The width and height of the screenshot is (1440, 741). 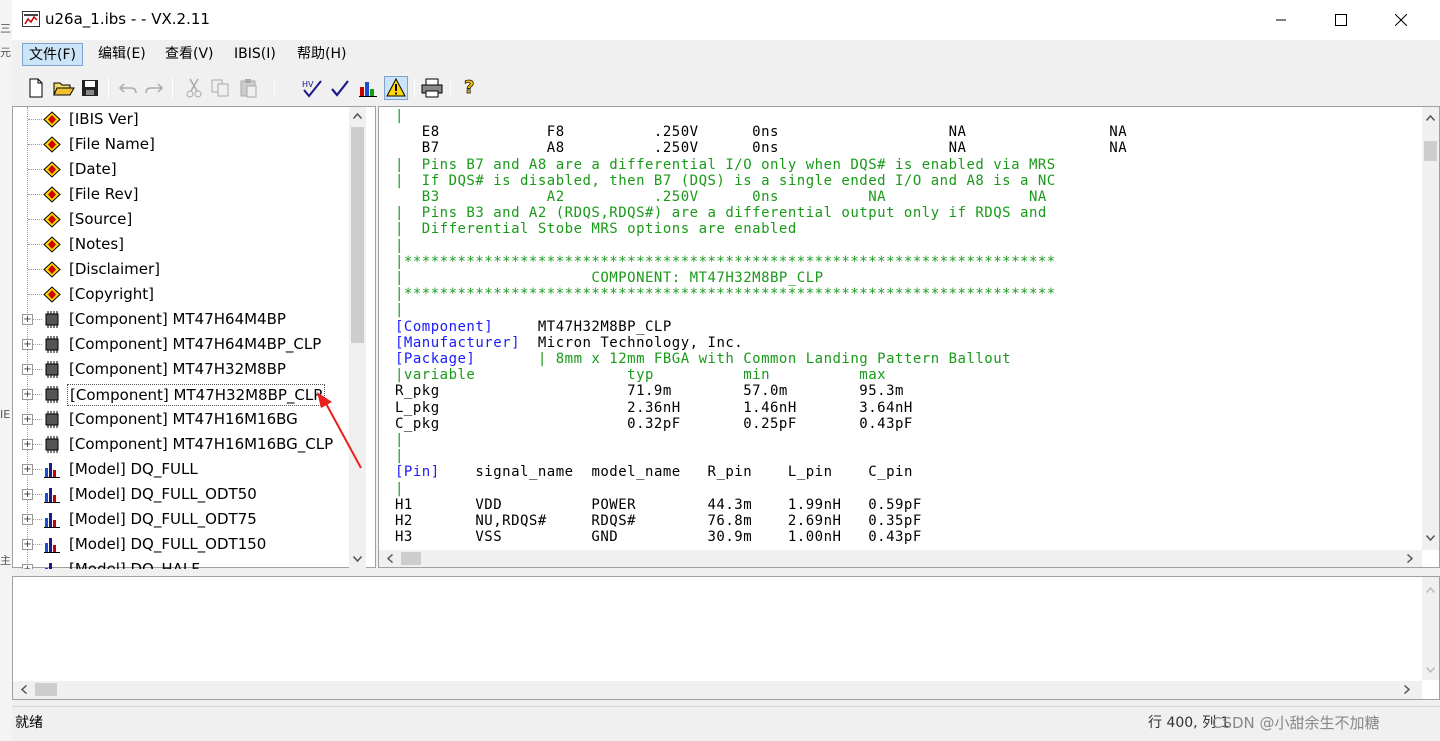 What do you see at coordinates (411, 558) in the screenshot?
I see `editor-hscroll-thumb` at bounding box center [411, 558].